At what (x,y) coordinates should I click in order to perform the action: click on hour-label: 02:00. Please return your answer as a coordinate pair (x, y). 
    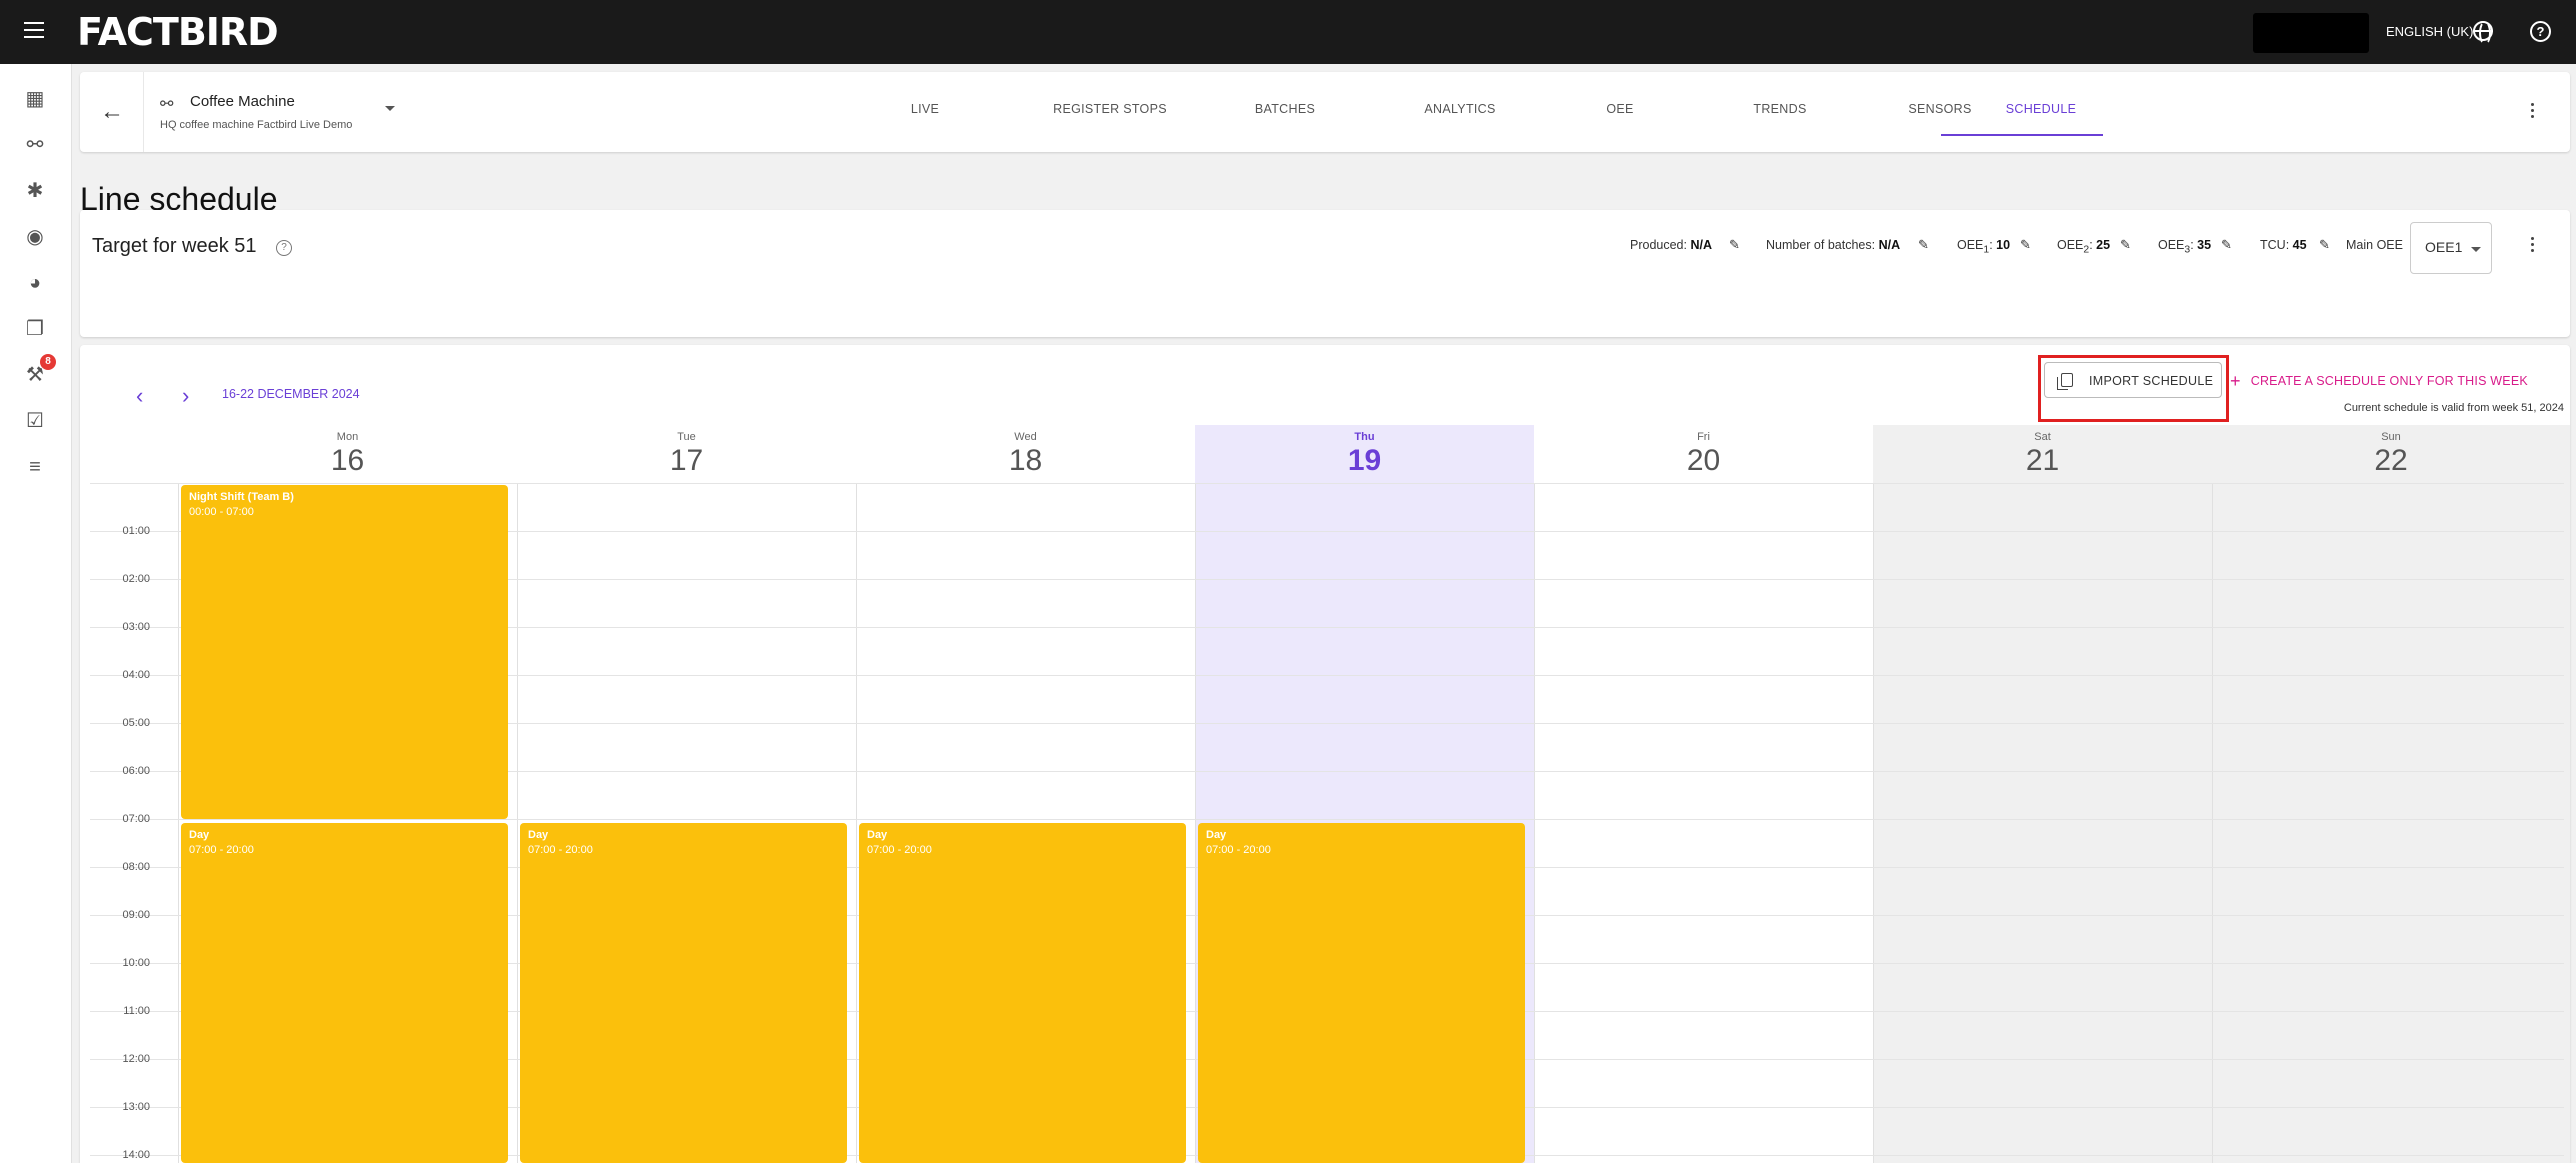
    Looking at the image, I should click on (136, 579).